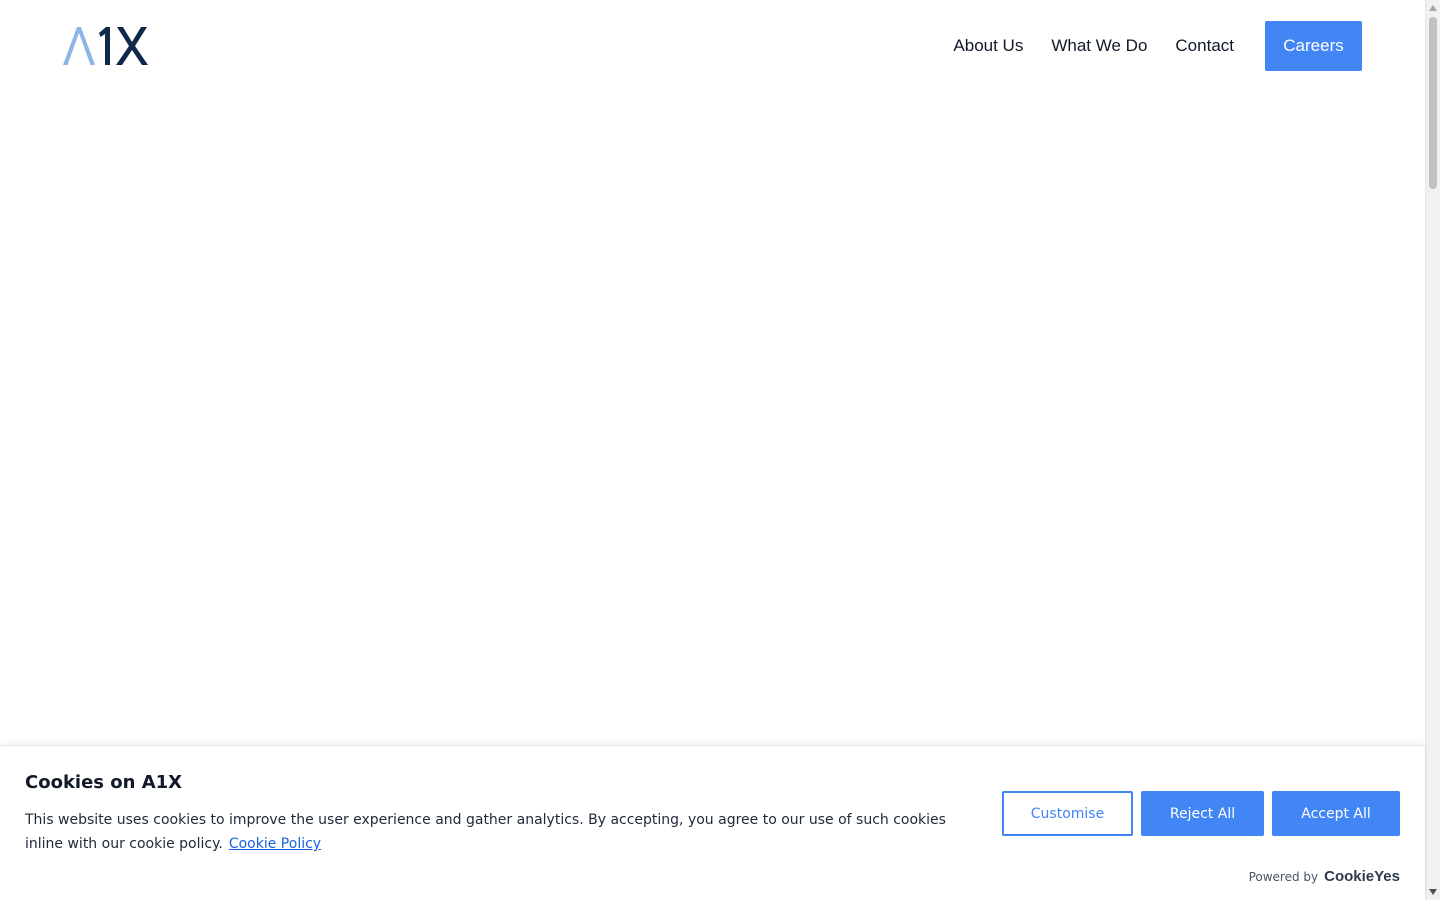 This screenshot has width=1440, height=900. Describe the element at coordinates (712, 46) in the screenshot. I see `site-header: About Us What We Do Contact Careers` at that location.